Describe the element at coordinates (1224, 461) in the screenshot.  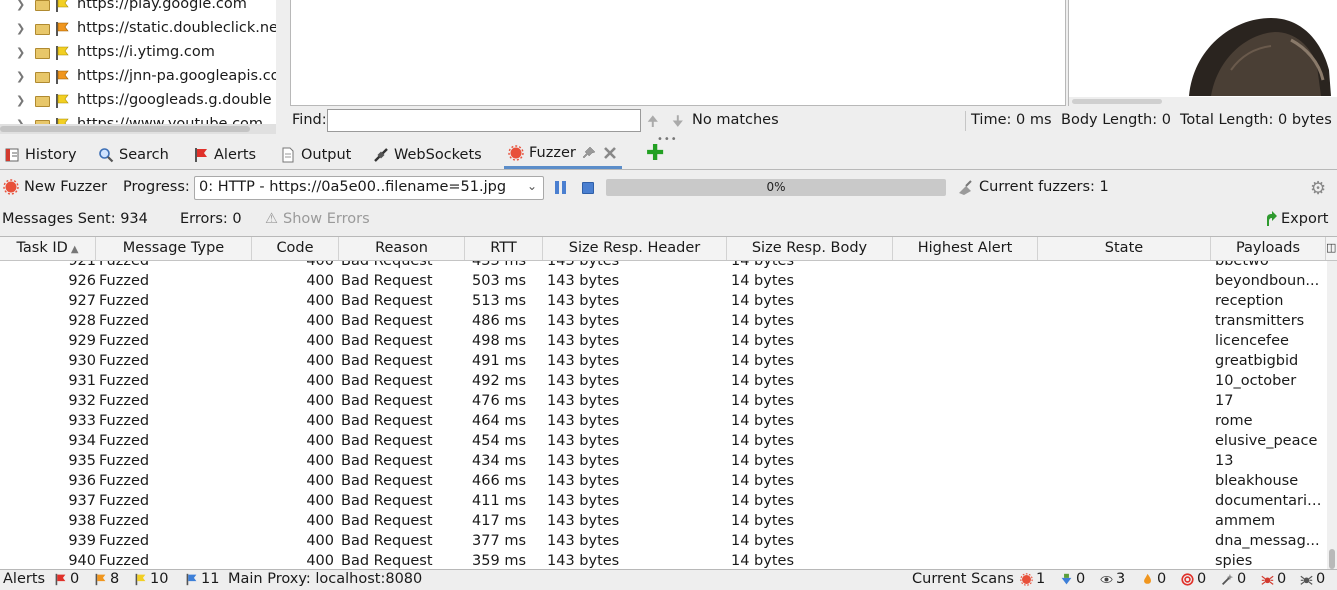
I see `cell-payload: 13` at that location.